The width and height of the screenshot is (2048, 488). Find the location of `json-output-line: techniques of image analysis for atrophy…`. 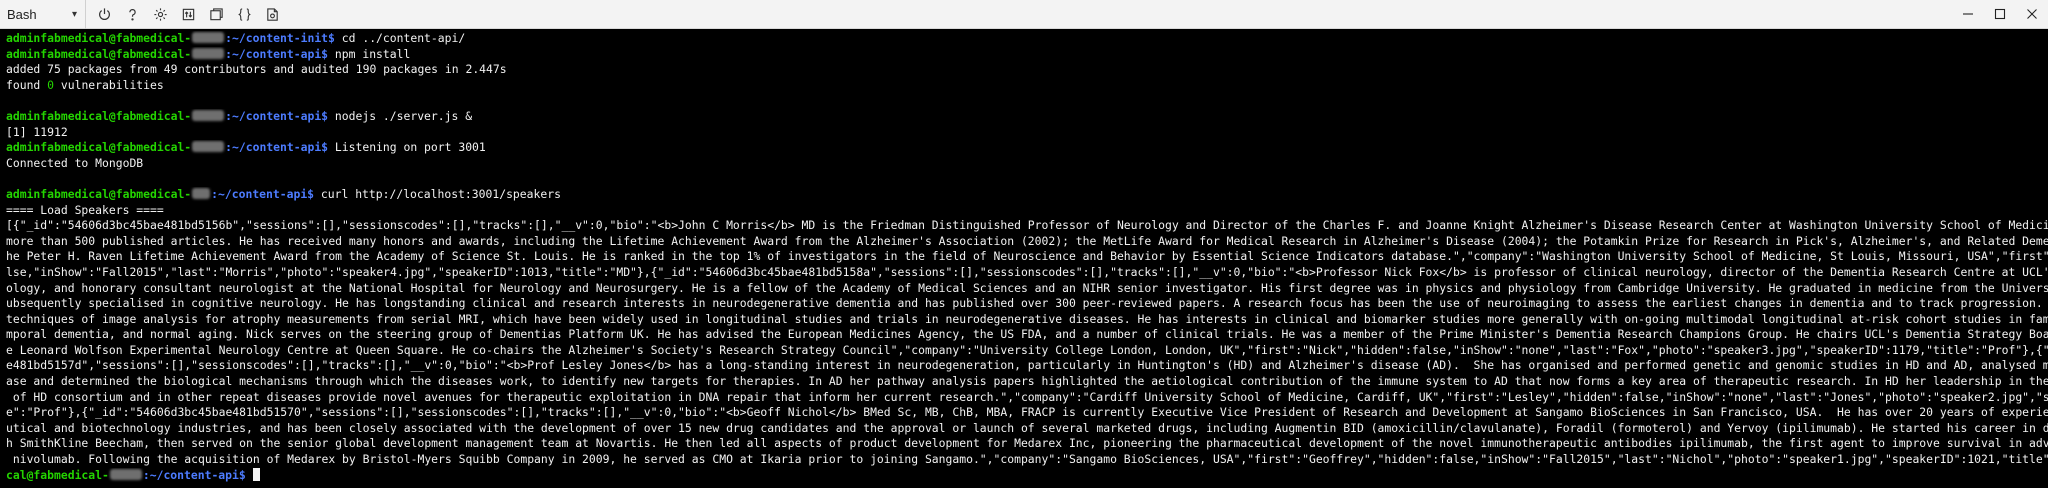

json-output-line: techniques of image analysis for atrophy… is located at coordinates (1027, 318).